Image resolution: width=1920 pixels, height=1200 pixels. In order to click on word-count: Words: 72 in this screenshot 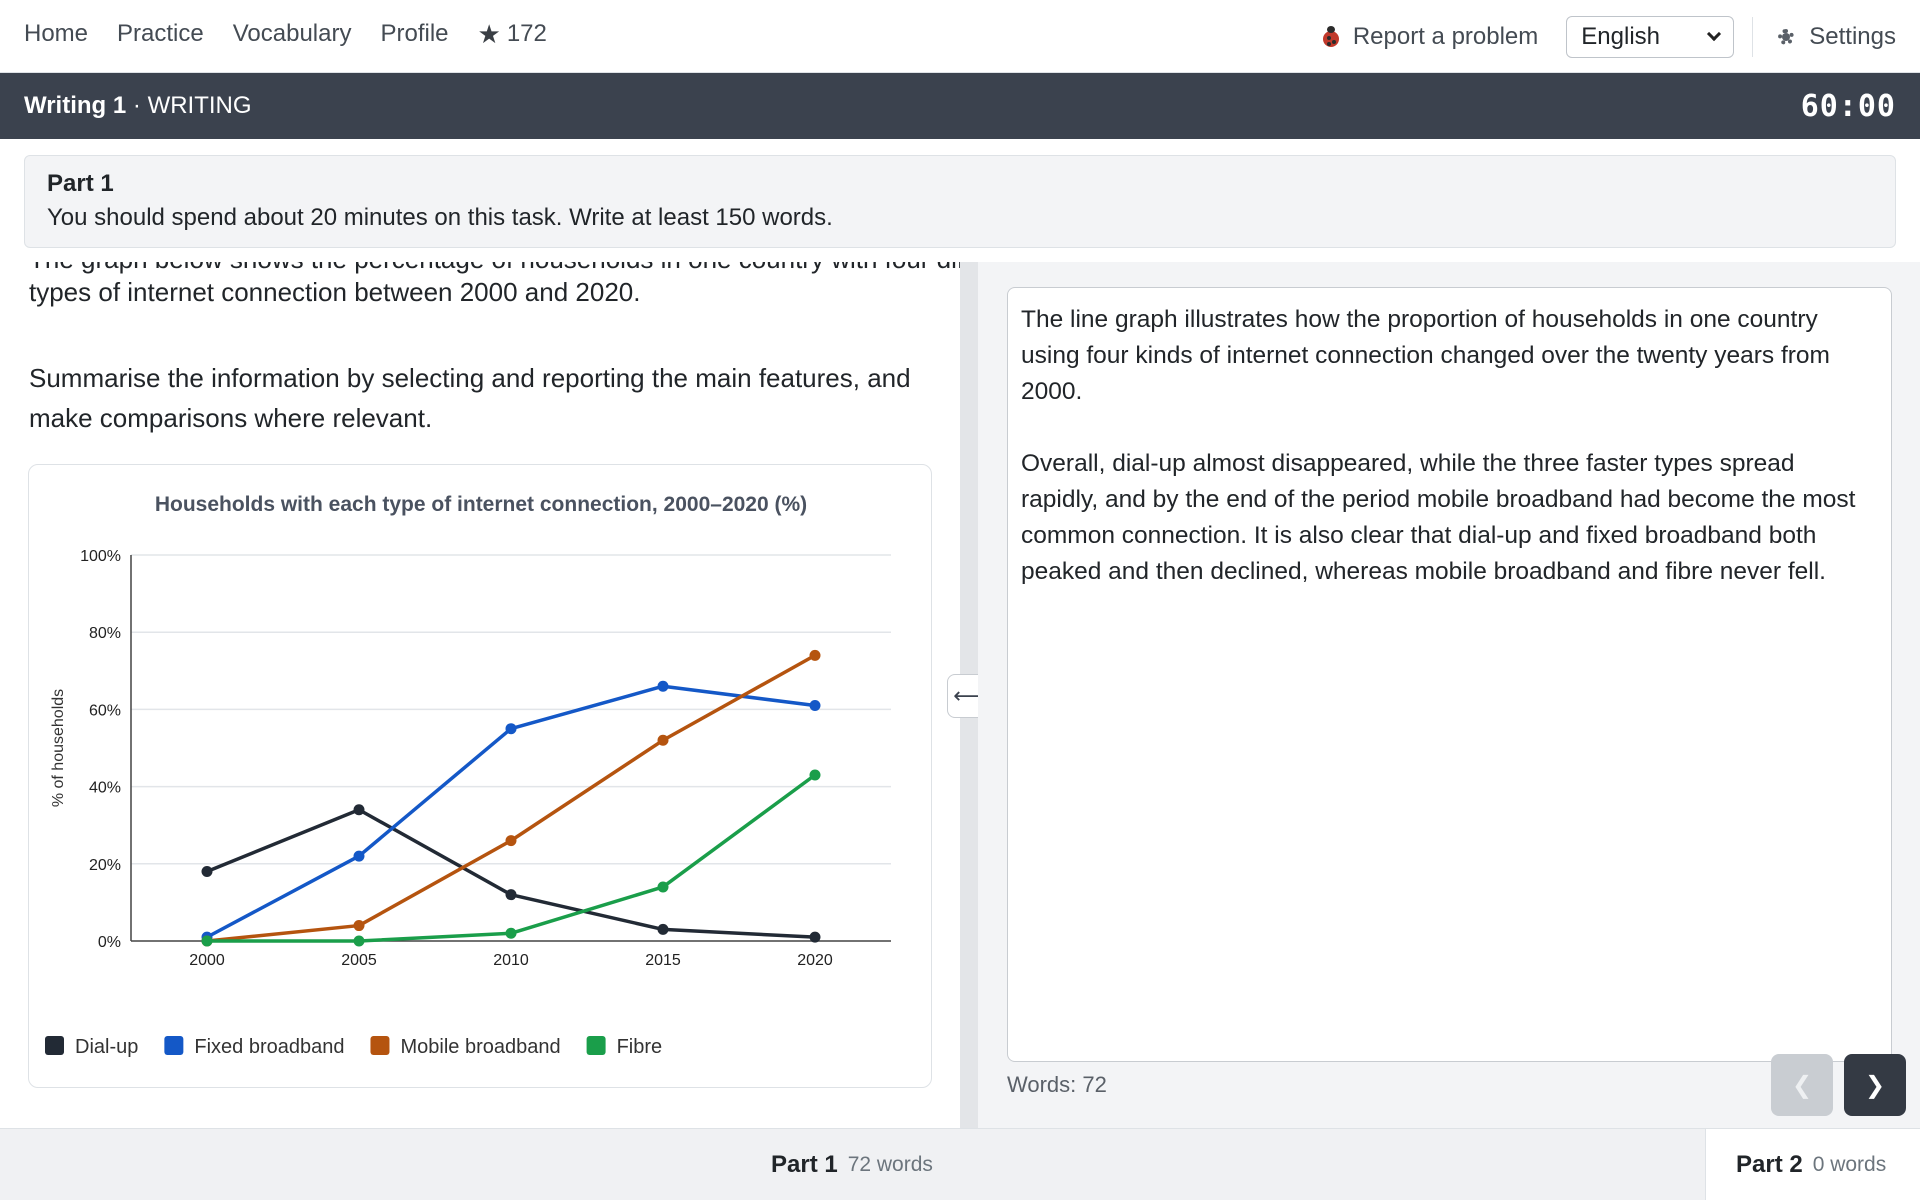, I will do `click(1057, 1084)`.